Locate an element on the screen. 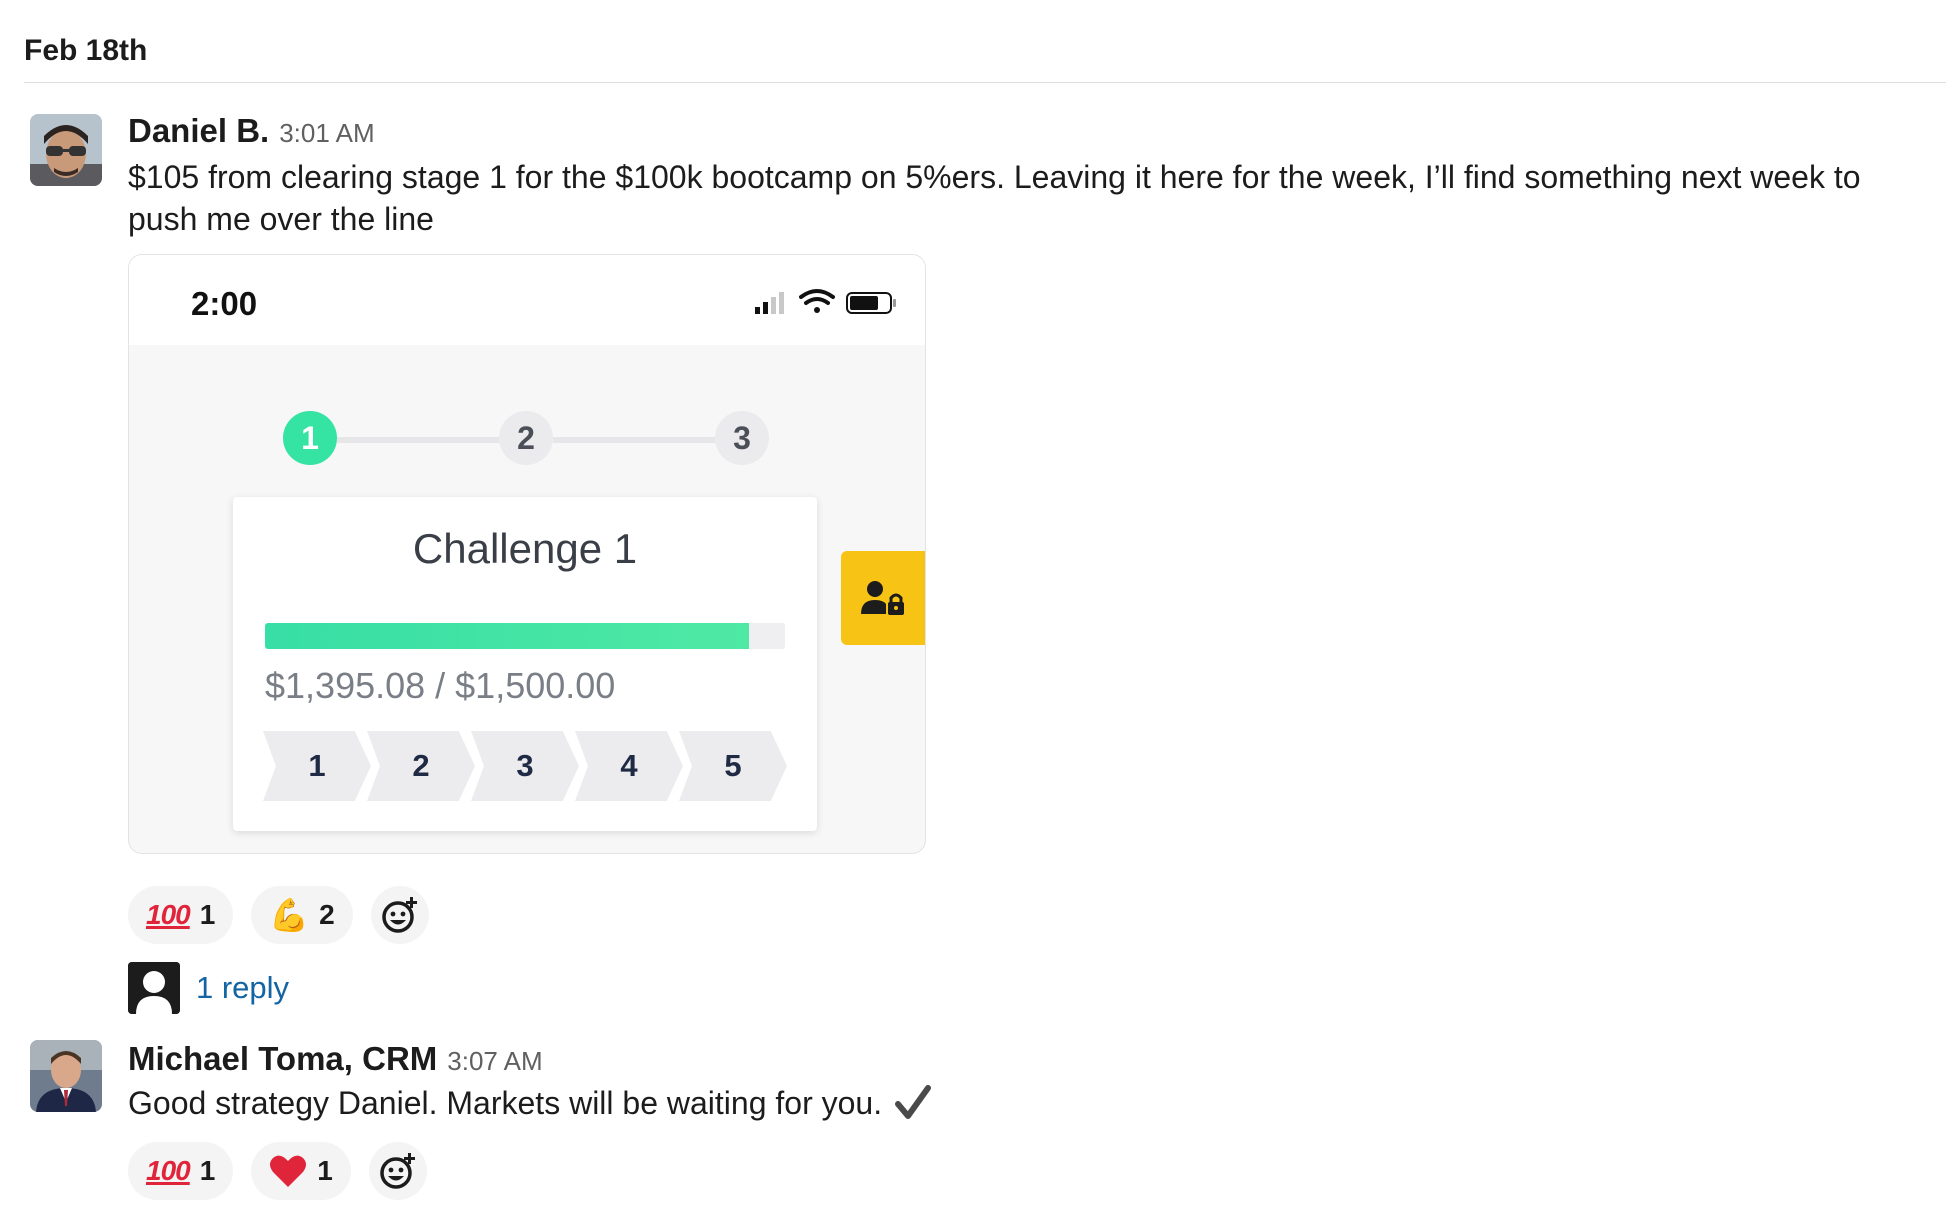 Image resolution: width=1946 pixels, height=1222 pixels. flexed-biceps-icon: 💪 is located at coordinates (289, 915).